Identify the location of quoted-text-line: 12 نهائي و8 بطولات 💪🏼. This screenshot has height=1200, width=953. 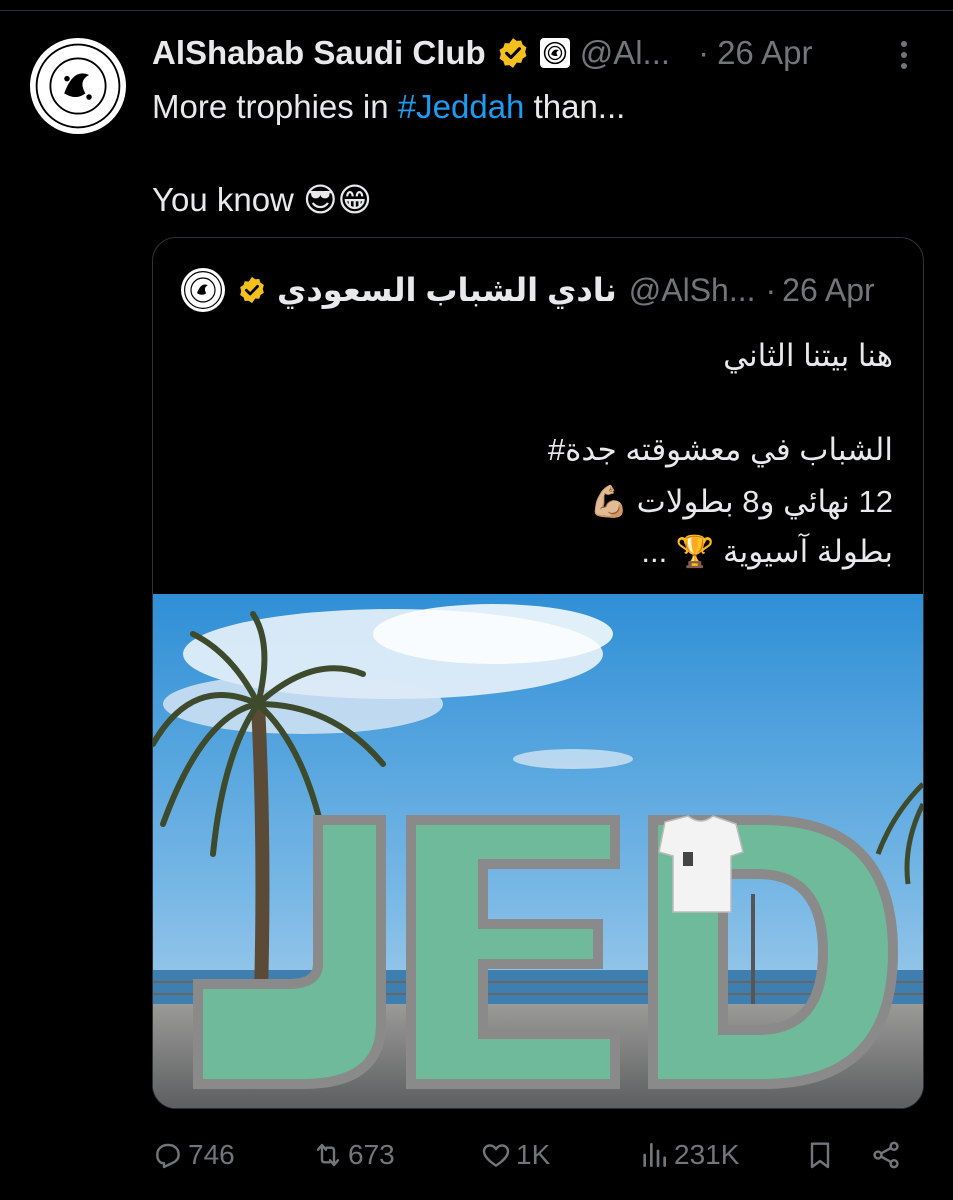
(741, 501).